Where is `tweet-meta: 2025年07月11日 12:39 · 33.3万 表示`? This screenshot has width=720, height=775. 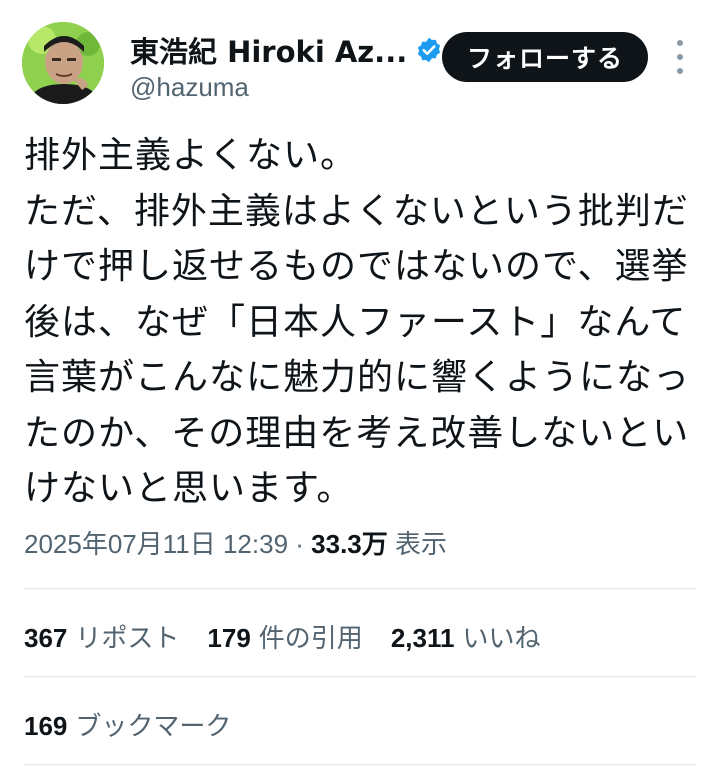
tweet-meta: 2025年07月11日 12:39 · 33.3万 表示 is located at coordinates (235, 542).